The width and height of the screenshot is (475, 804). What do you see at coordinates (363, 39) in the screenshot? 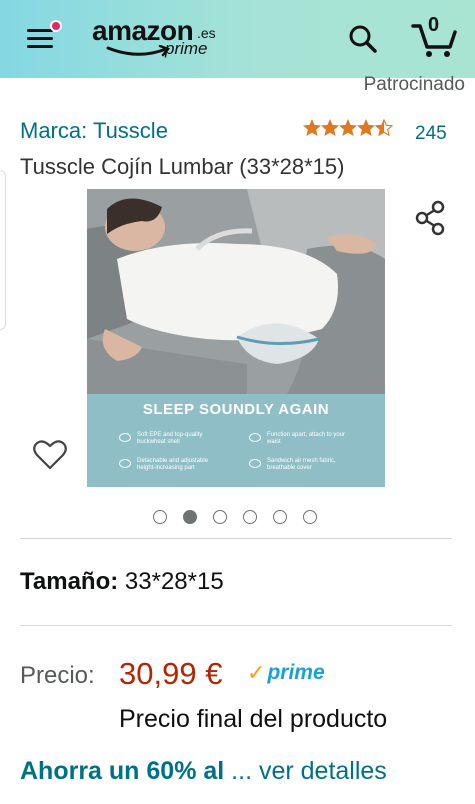
I see `search-icon` at bounding box center [363, 39].